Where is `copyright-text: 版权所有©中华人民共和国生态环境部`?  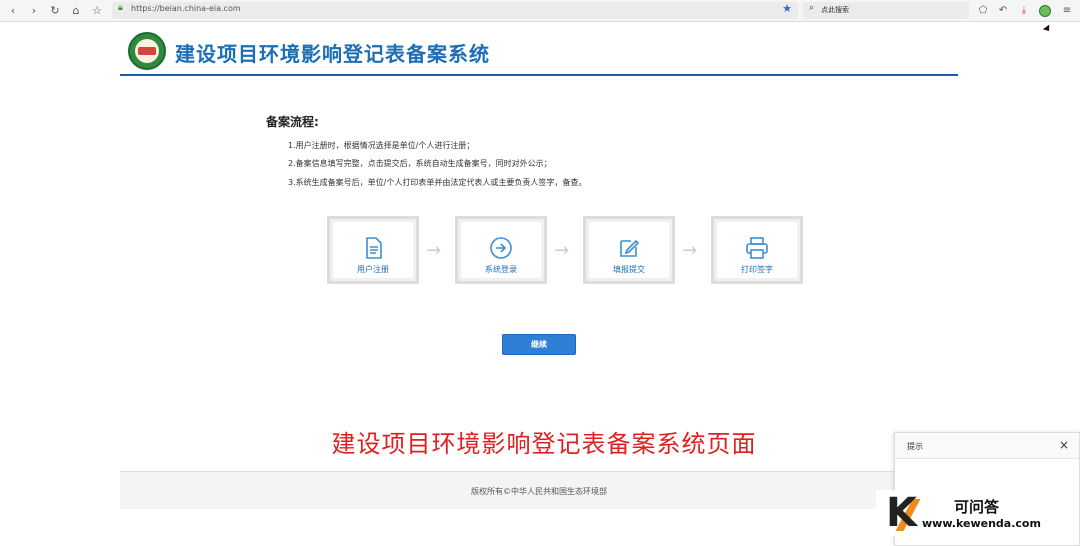
copyright-text: 版权所有©中华人民共和国生态环境部 is located at coordinates (539, 491).